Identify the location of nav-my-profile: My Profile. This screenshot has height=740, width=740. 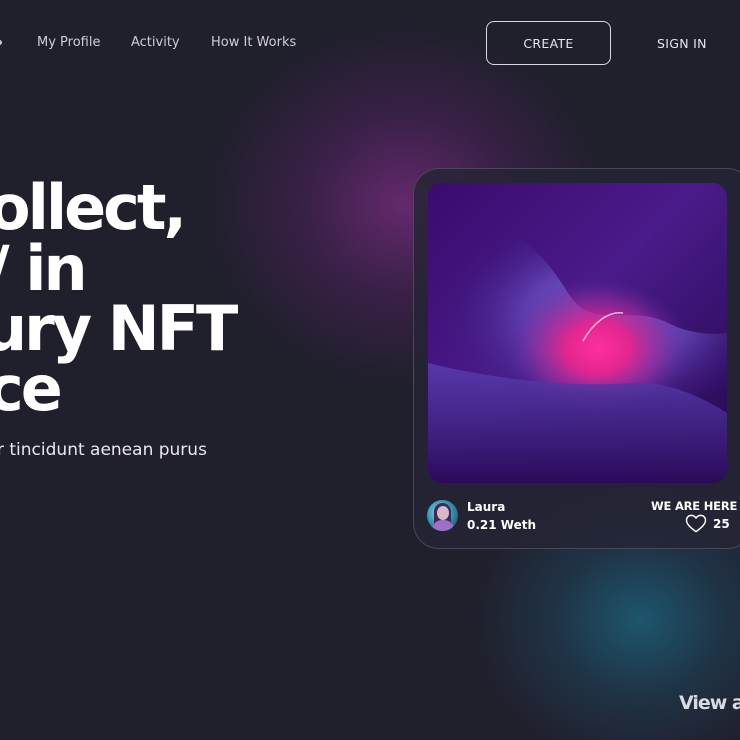
(68, 42).